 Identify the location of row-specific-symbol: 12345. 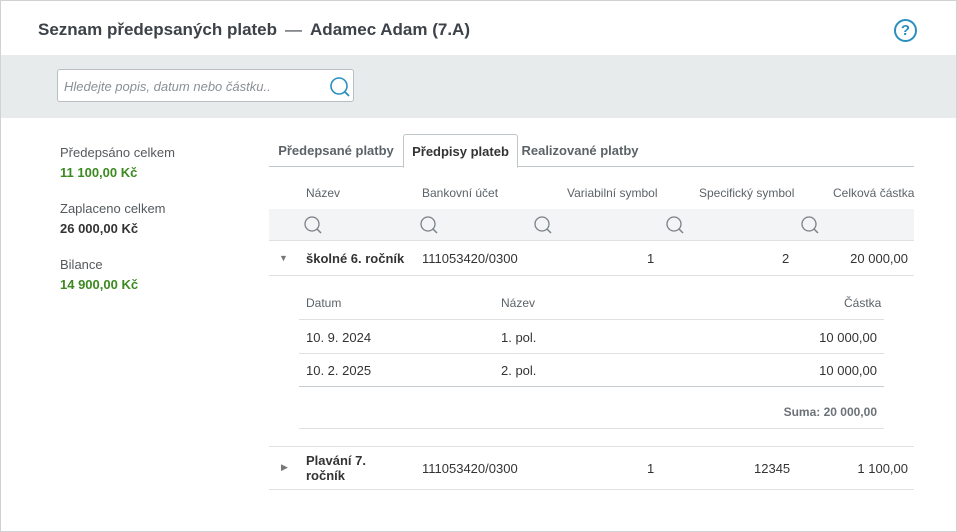
(772, 468).